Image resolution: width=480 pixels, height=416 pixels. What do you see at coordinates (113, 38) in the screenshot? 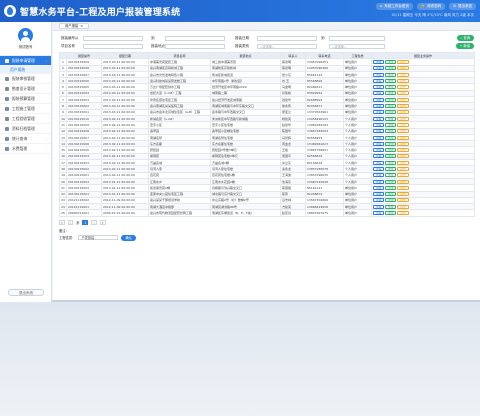
I see `apply-no-from-input` at bounding box center [113, 38].